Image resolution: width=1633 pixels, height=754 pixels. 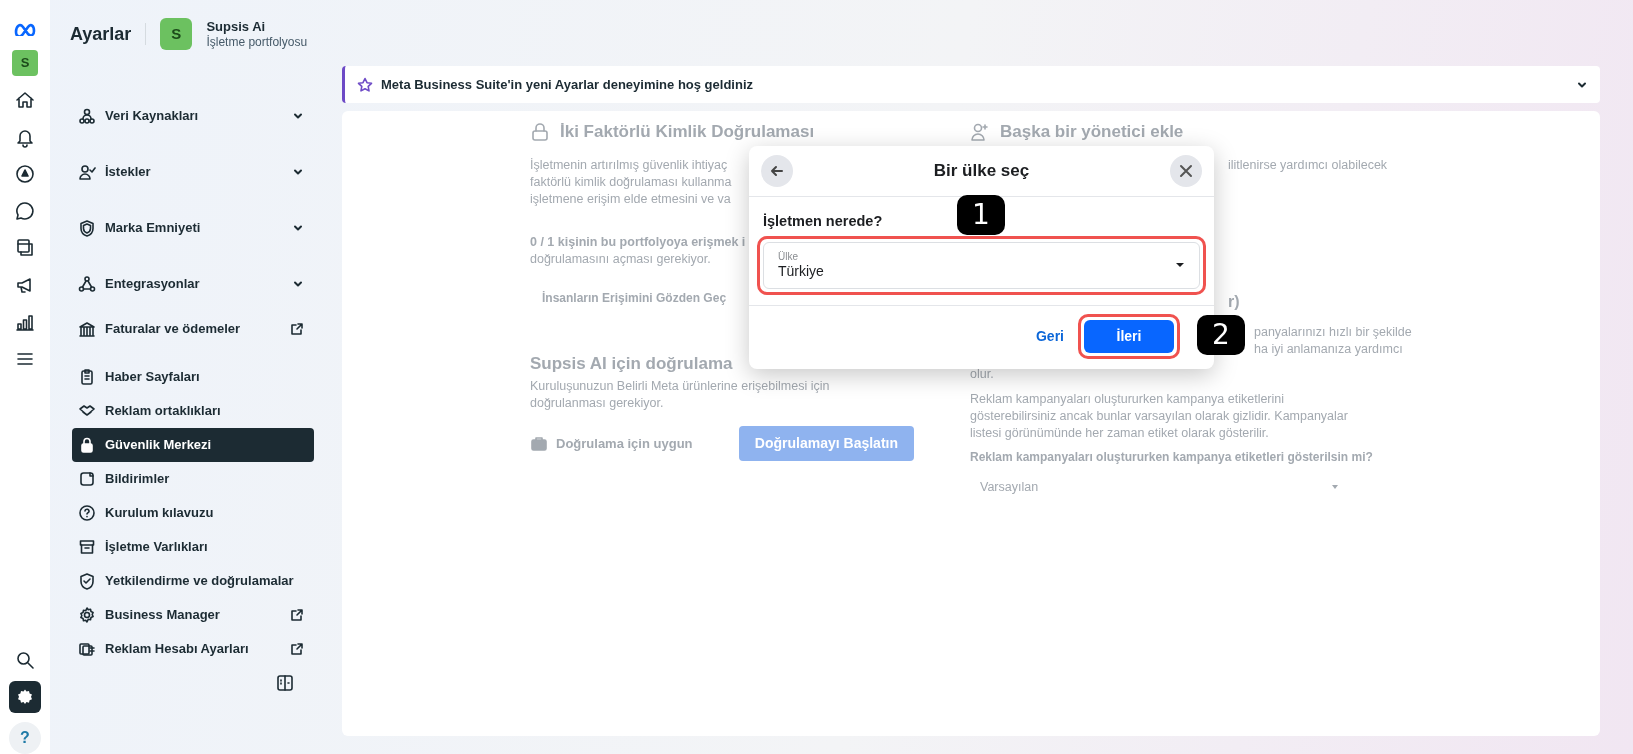 What do you see at coordinates (1221, 335) in the screenshot?
I see `step-marker: 2` at bounding box center [1221, 335].